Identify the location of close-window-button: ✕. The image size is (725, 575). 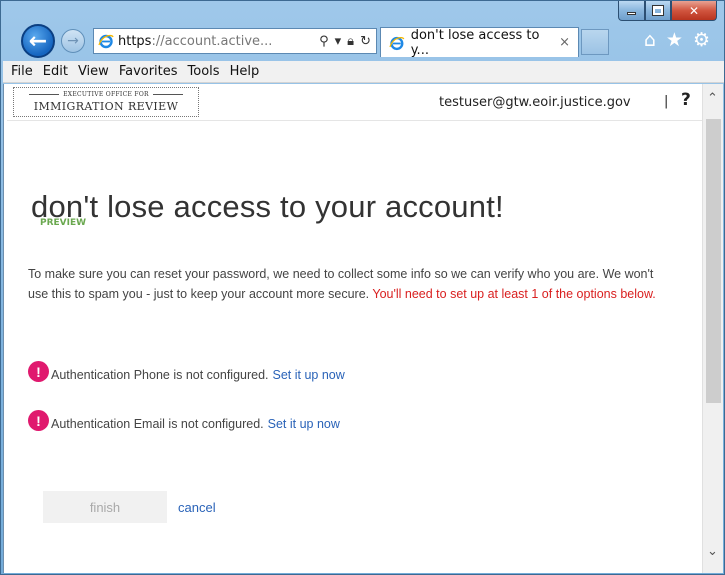
(694, 11).